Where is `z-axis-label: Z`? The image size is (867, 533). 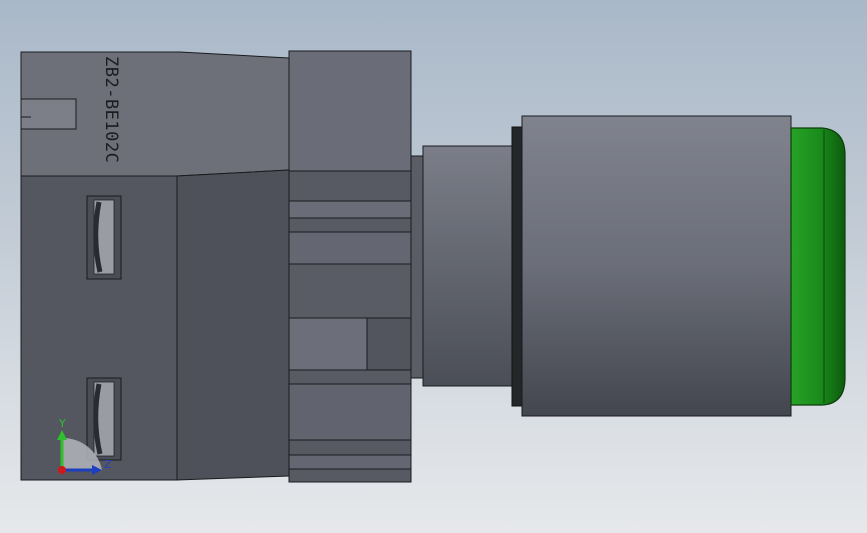
z-axis-label: Z is located at coordinates (108, 464).